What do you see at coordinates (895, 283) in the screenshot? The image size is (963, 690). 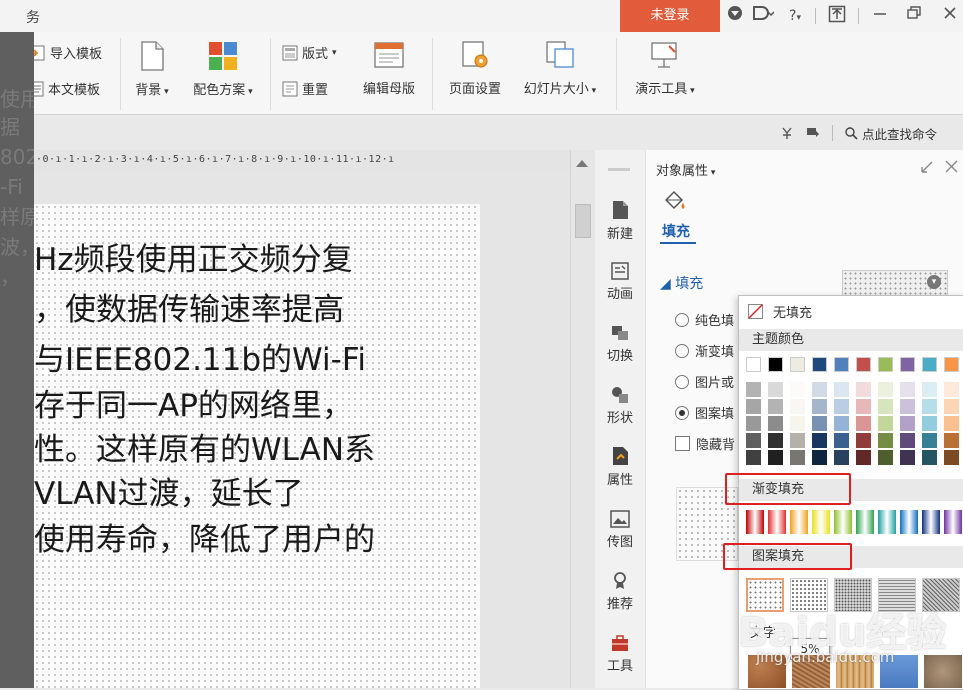 I see `fill-preview-dropdown: ▾` at bounding box center [895, 283].